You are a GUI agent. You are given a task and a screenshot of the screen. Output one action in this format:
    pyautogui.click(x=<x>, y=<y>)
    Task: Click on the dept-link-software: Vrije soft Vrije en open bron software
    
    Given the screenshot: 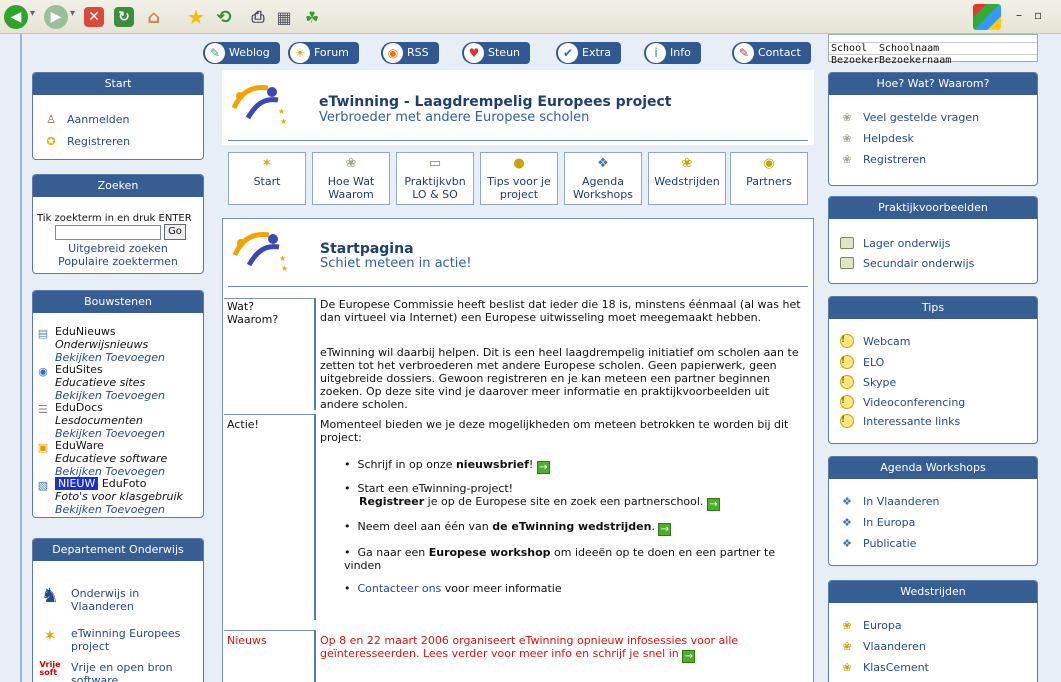 What is the action you would take?
    pyautogui.click(x=114, y=671)
    